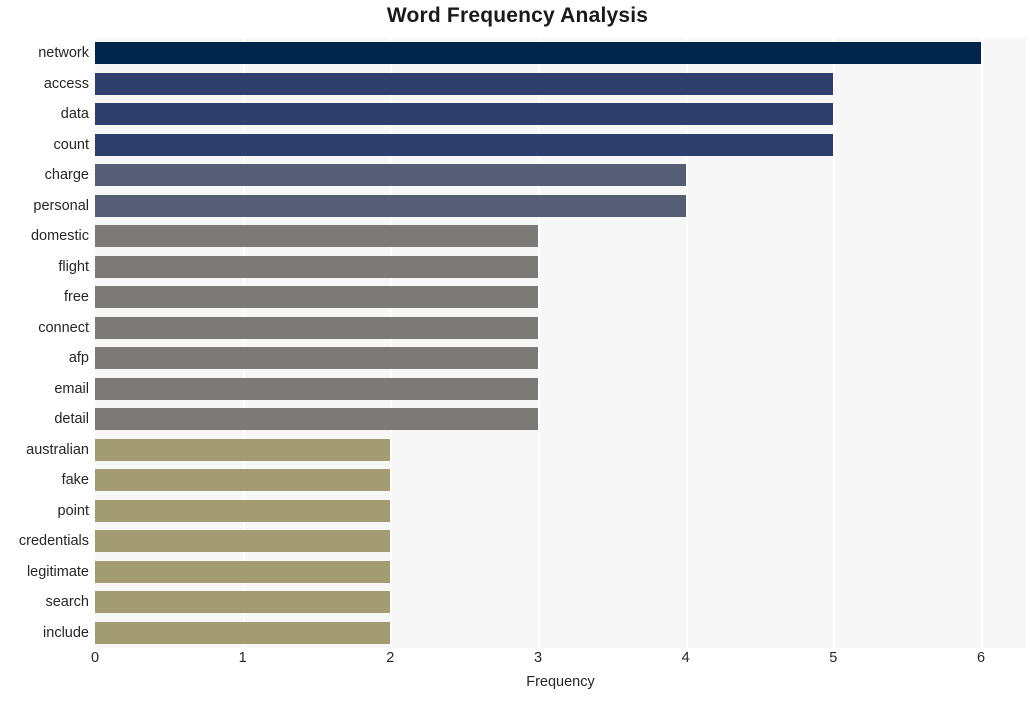  What do you see at coordinates (57, 571) in the screenshot?
I see `y-tick-label: legitimate` at bounding box center [57, 571].